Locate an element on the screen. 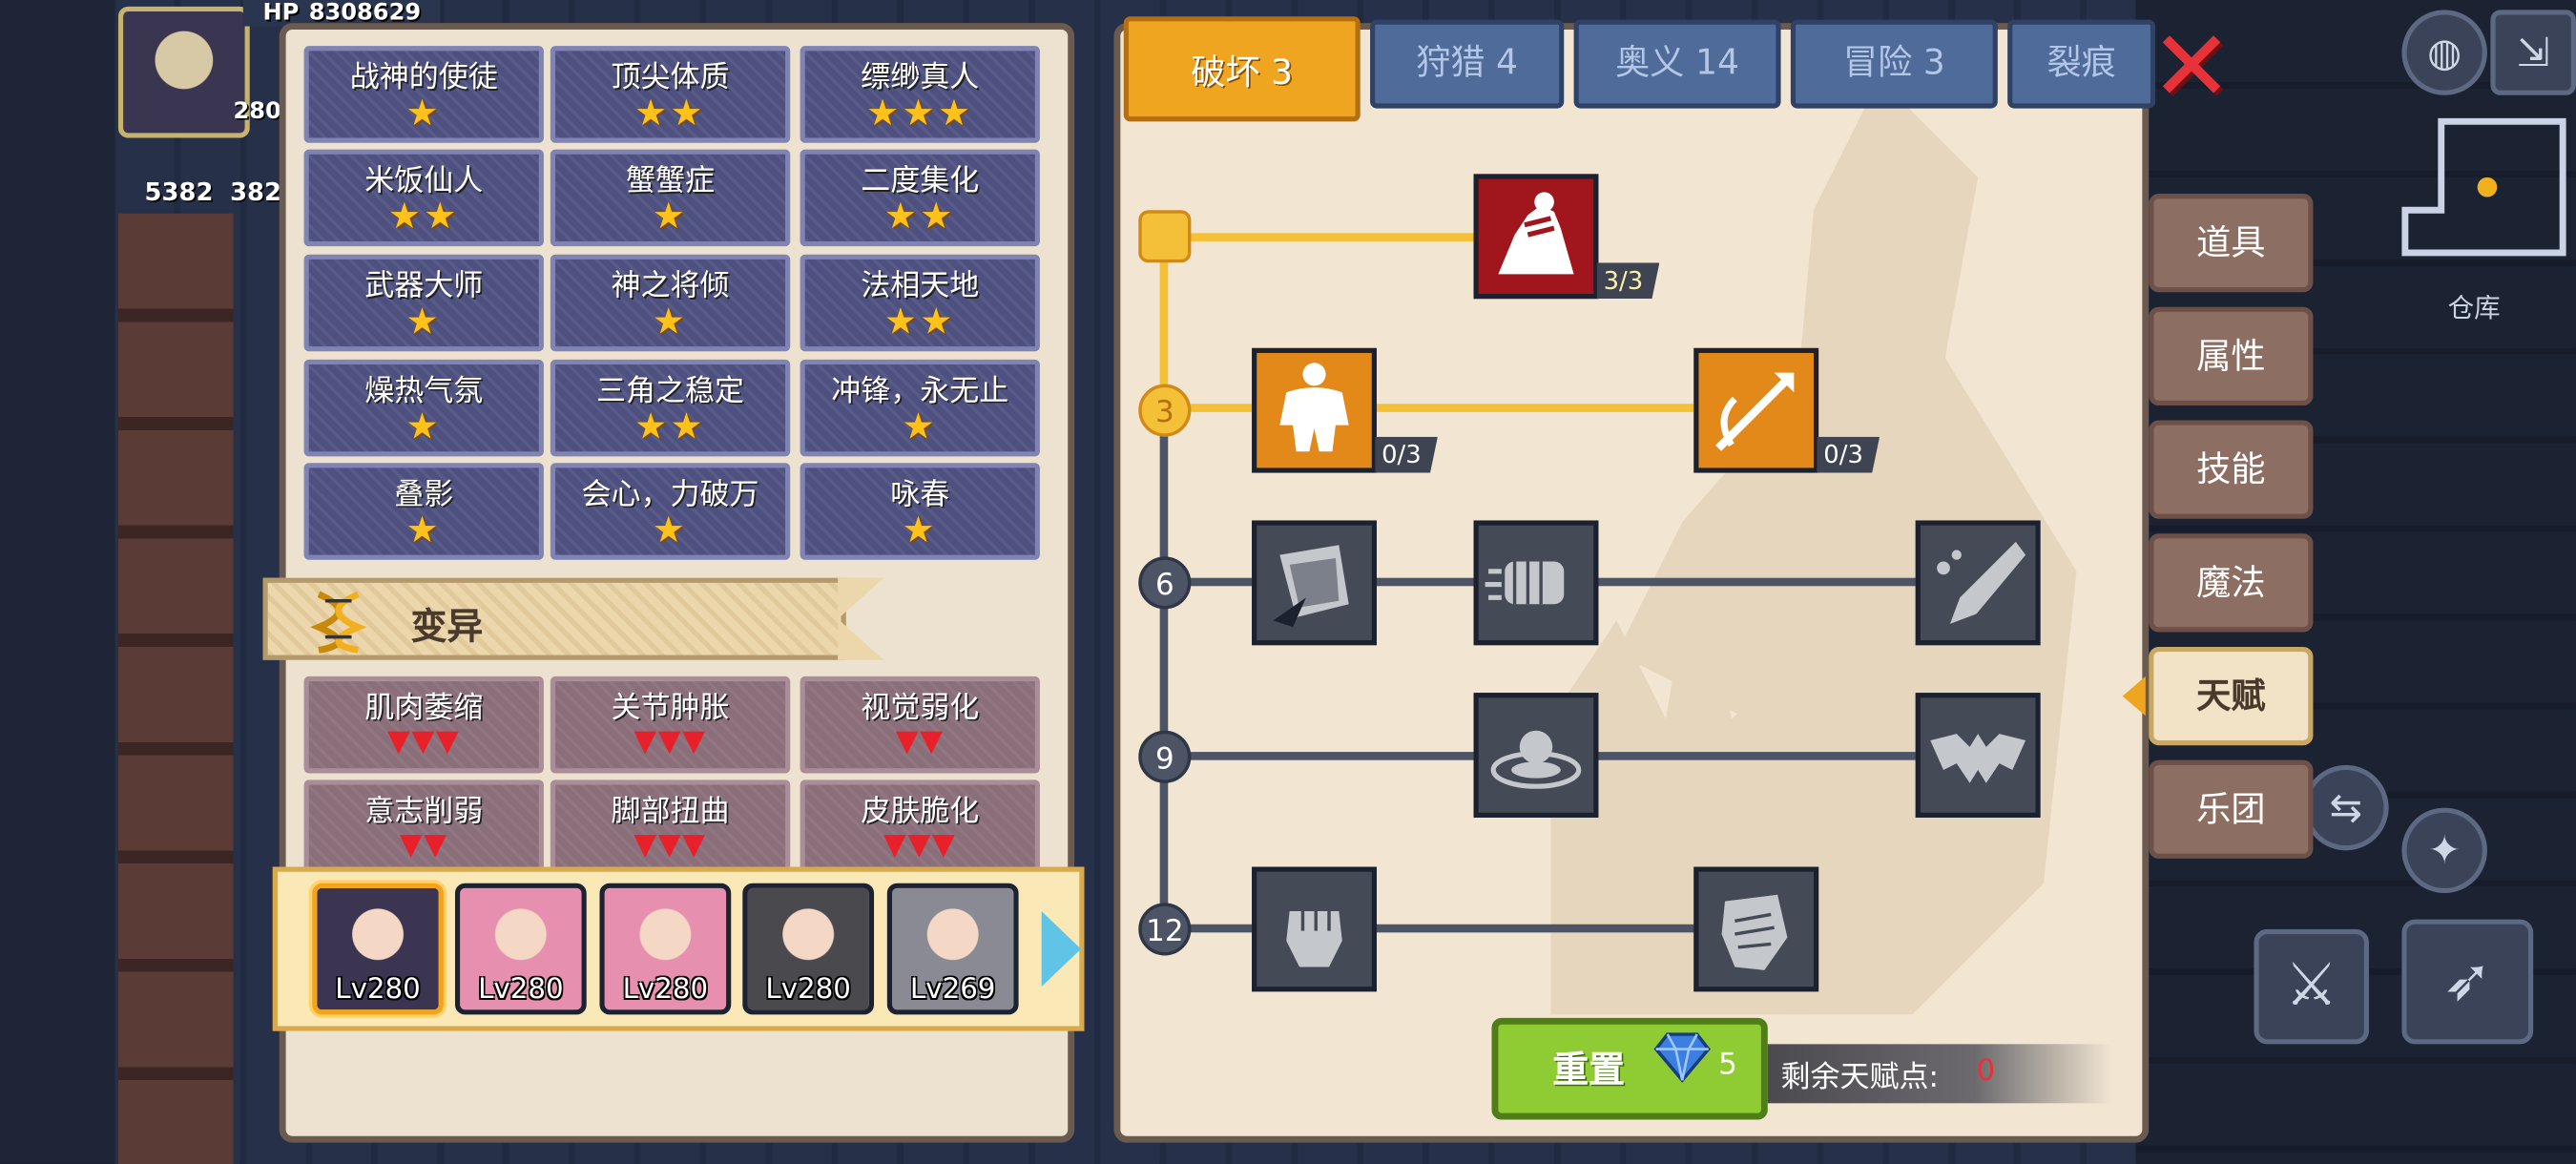  talent-arrow-hit is located at coordinates (1756, 410).